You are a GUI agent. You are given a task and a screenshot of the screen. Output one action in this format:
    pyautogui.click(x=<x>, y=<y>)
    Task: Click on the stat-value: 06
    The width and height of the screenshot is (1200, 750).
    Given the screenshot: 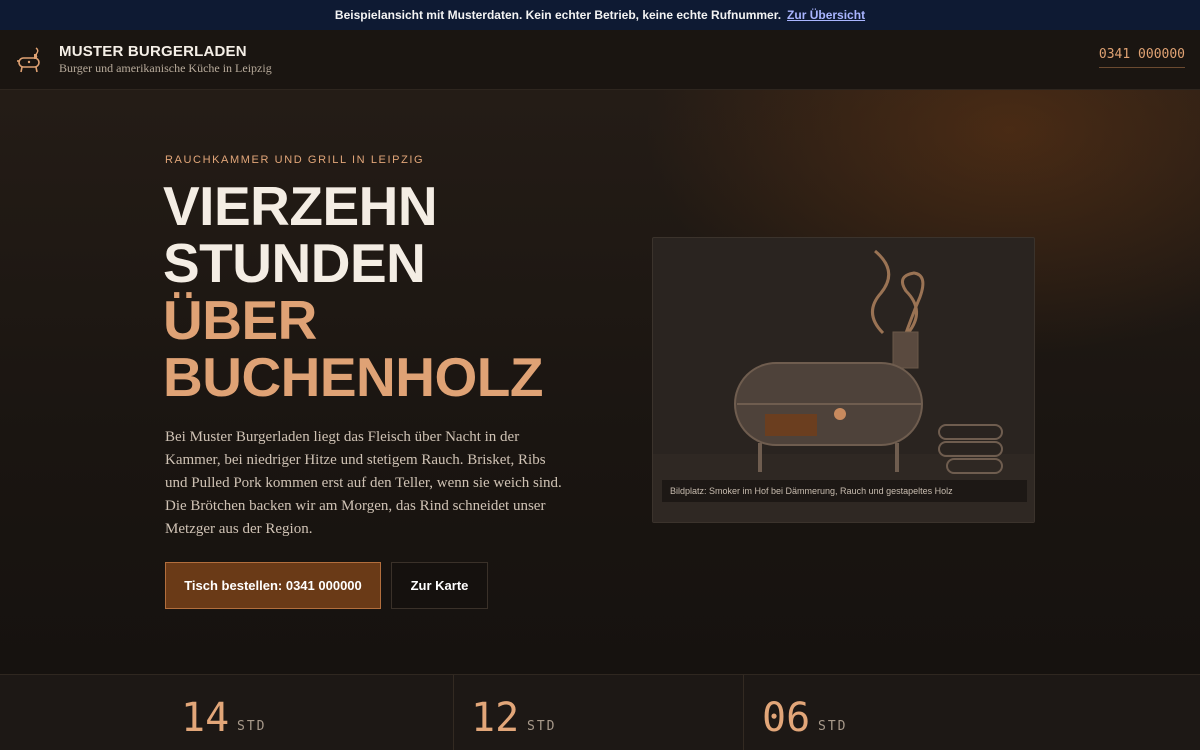 What is the action you would take?
    pyautogui.click(x=786, y=718)
    